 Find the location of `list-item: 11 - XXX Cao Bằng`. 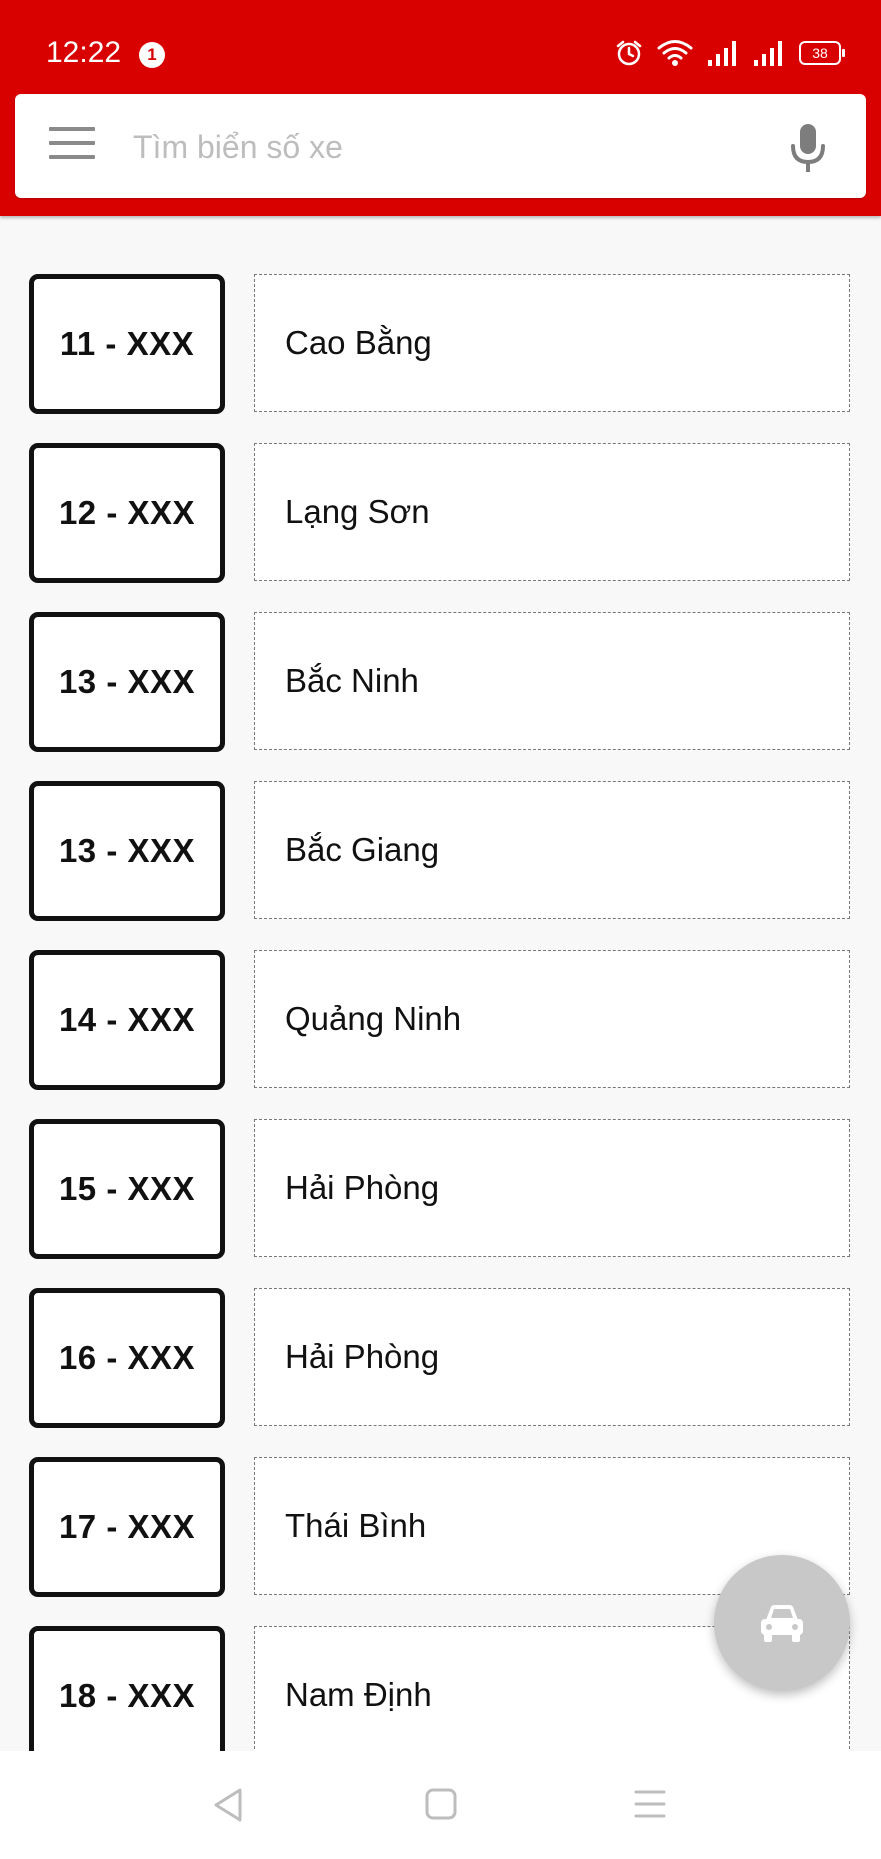

list-item: 11 - XXX Cao Bằng is located at coordinates (440, 344).